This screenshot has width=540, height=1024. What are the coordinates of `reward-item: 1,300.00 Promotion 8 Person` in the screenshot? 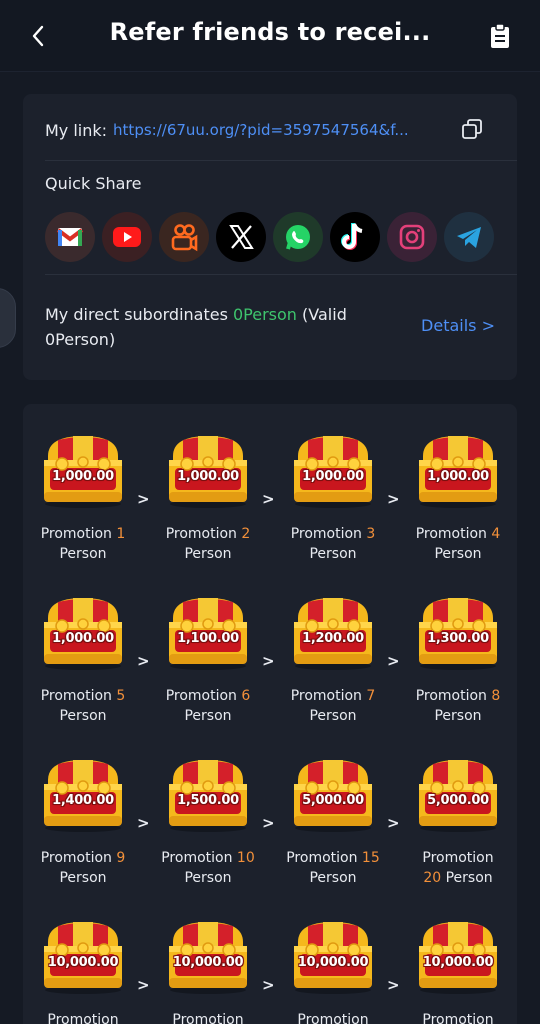 It's located at (458, 660).